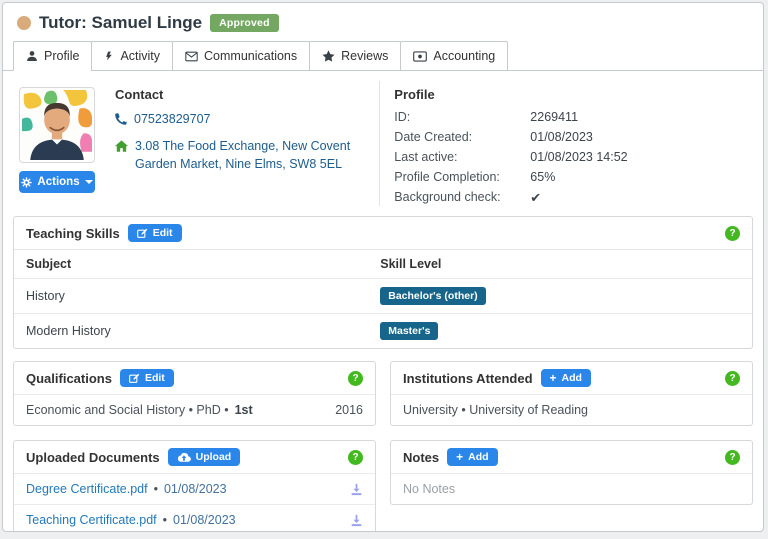 Image resolution: width=768 pixels, height=539 pixels. What do you see at coordinates (172, 119) in the screenshot?
I see `phone-link: 07523829707` at bounding box center [172, 119].